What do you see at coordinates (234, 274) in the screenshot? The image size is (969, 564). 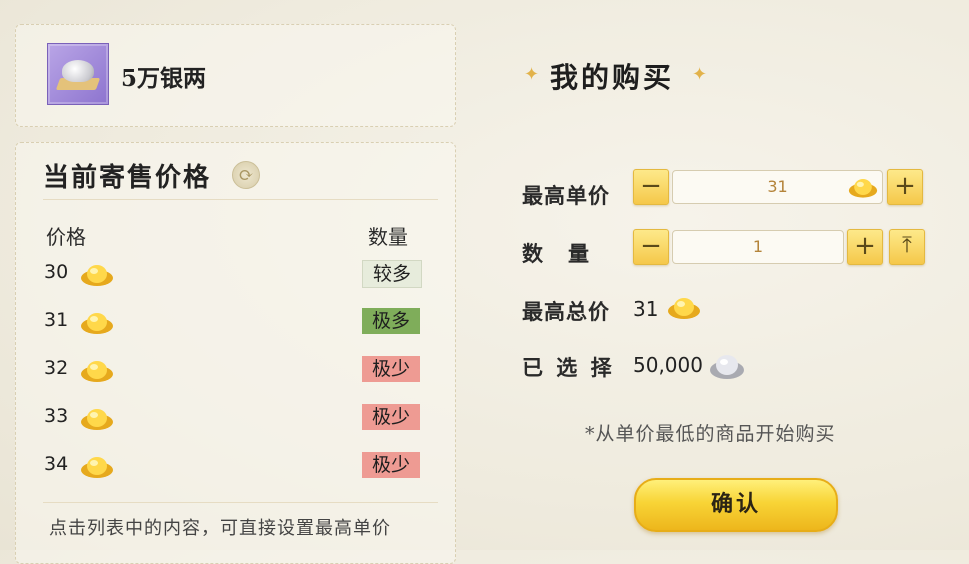 I see `price-row: 30 较多` at bounding box center [234, 274].